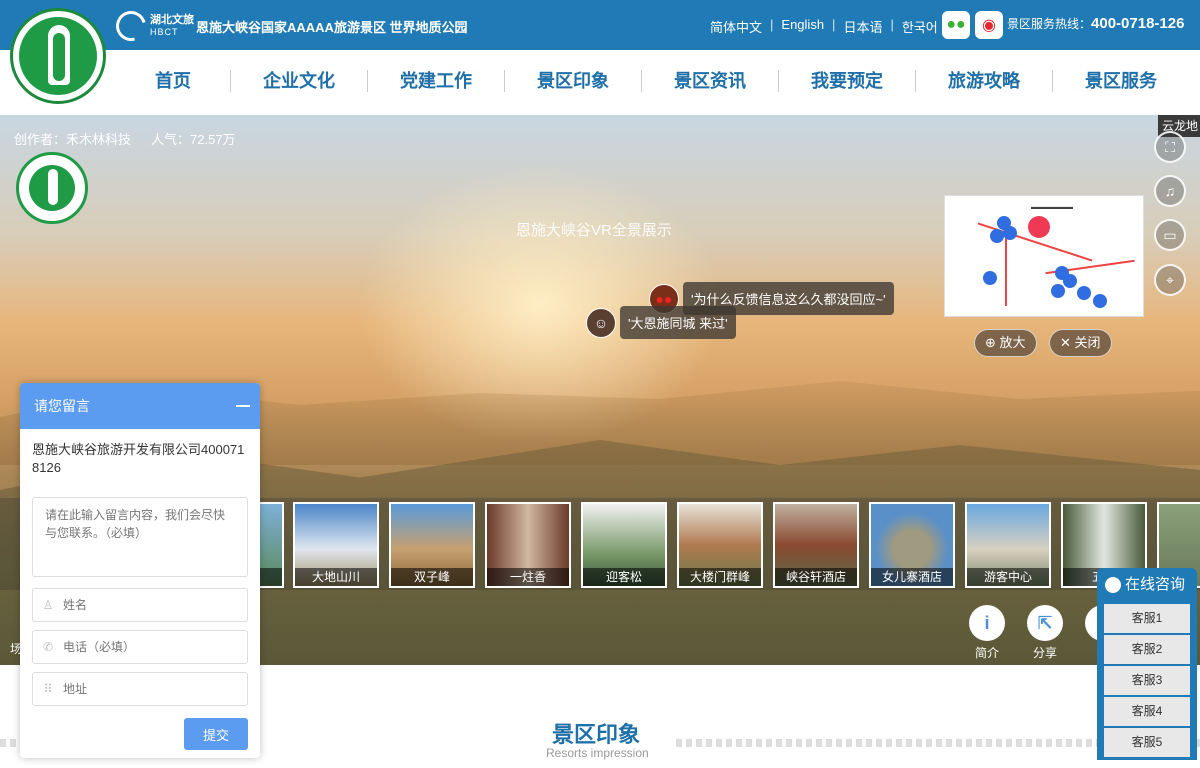  What do you see at coordinates (138, 458) in the screenshot?
I see `company-name: 恩施大峡谷旅游开发有限公司4000718126` at bounding box center [138, 458].